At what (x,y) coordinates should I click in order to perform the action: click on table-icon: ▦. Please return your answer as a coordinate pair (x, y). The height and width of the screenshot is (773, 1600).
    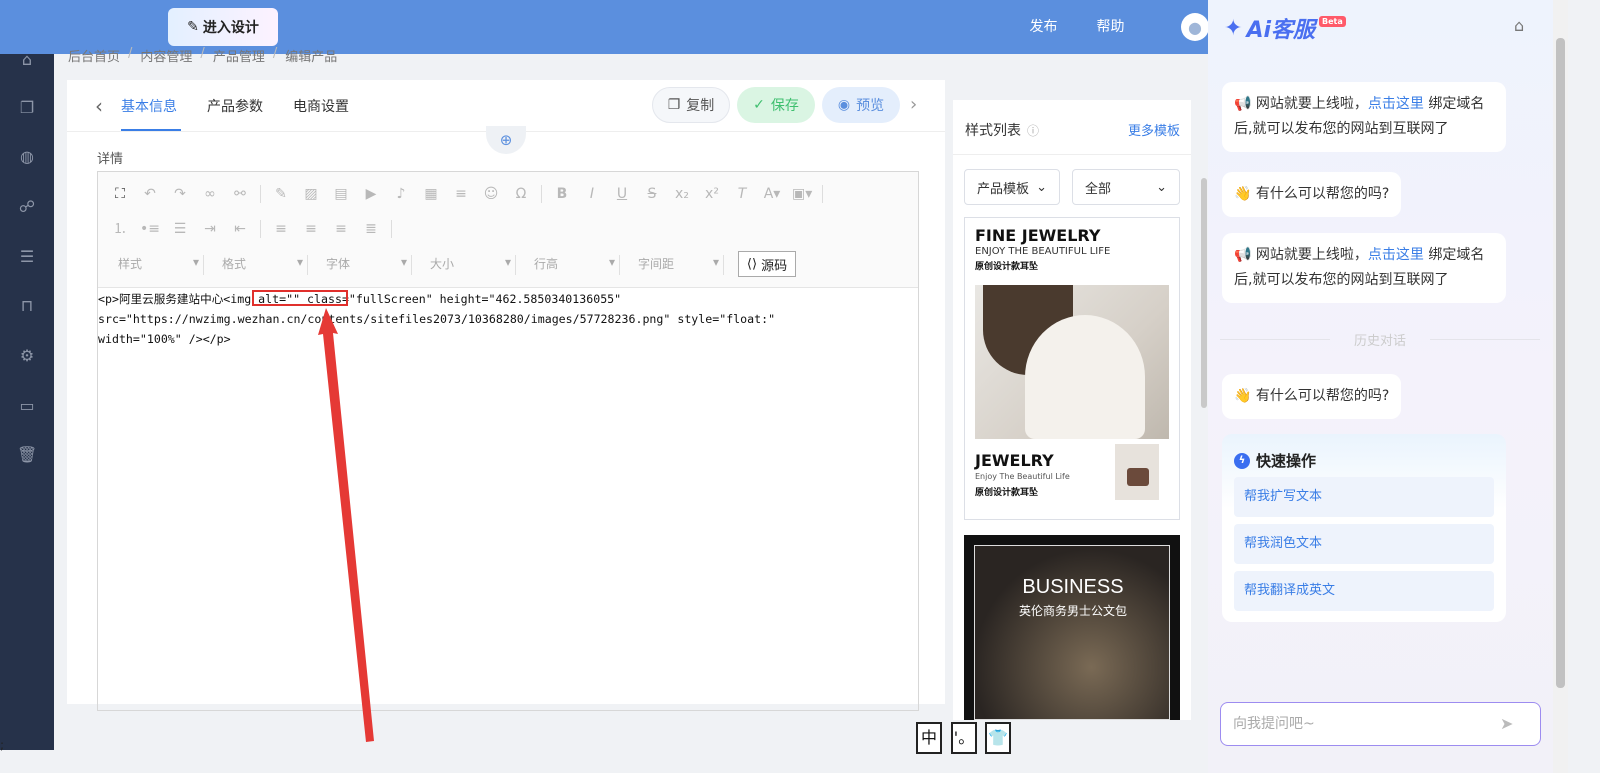
    Looking at the image, I should click on (431, 194).